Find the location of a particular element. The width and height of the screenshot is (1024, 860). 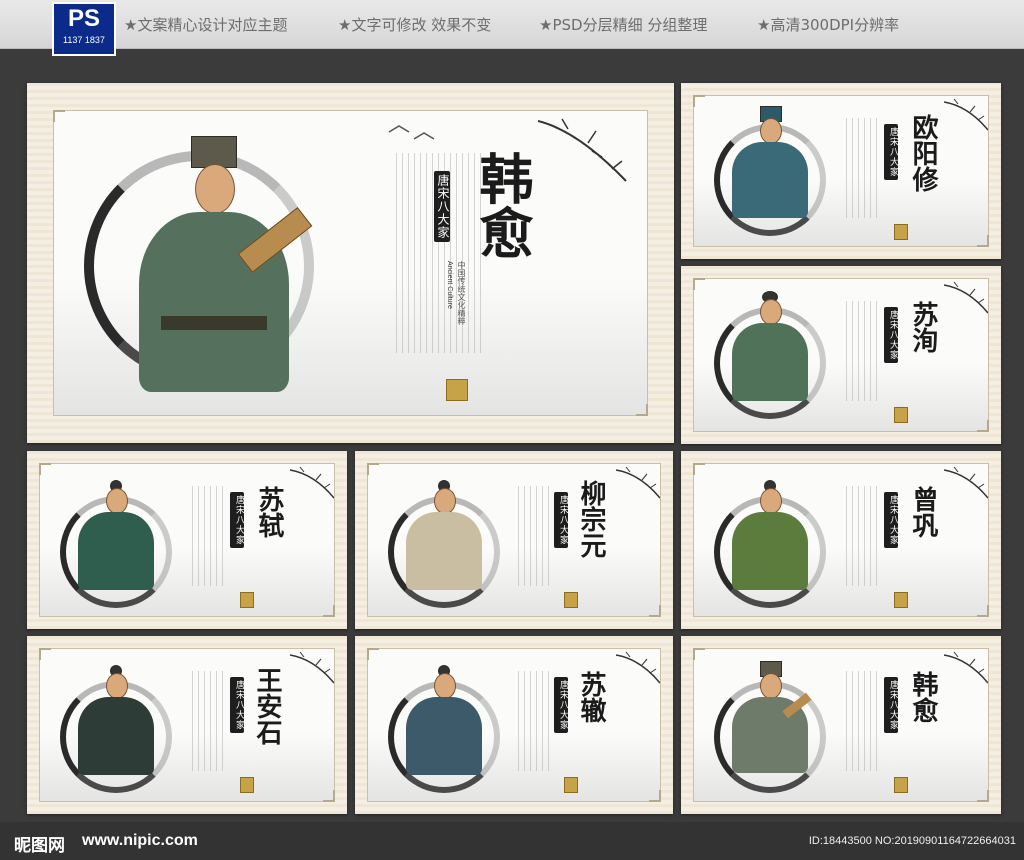

feature-text: ★文字可修改 效果不变 is located at coordinates (415, 25).